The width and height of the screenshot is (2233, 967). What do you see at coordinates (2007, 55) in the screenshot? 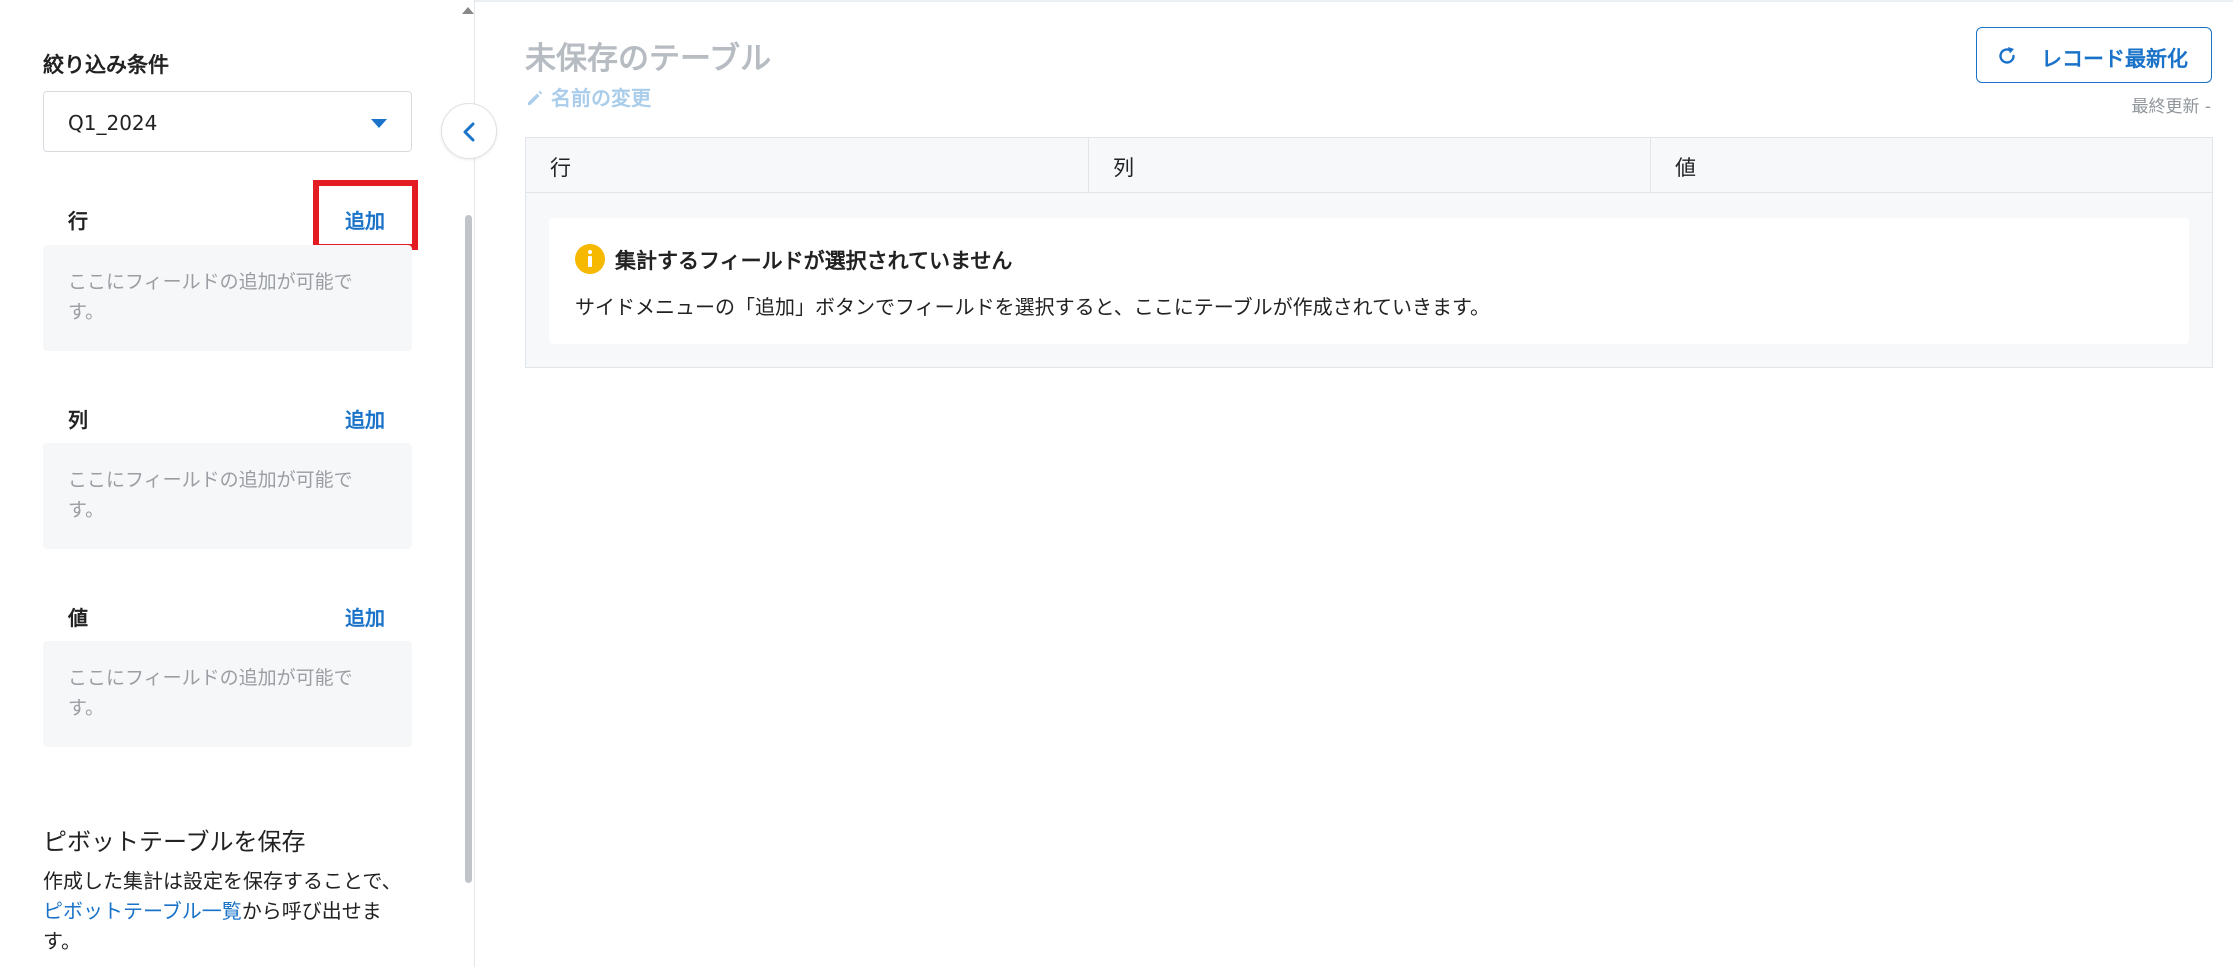
I see `refresh-icon` at bounding box center [2007, 55].